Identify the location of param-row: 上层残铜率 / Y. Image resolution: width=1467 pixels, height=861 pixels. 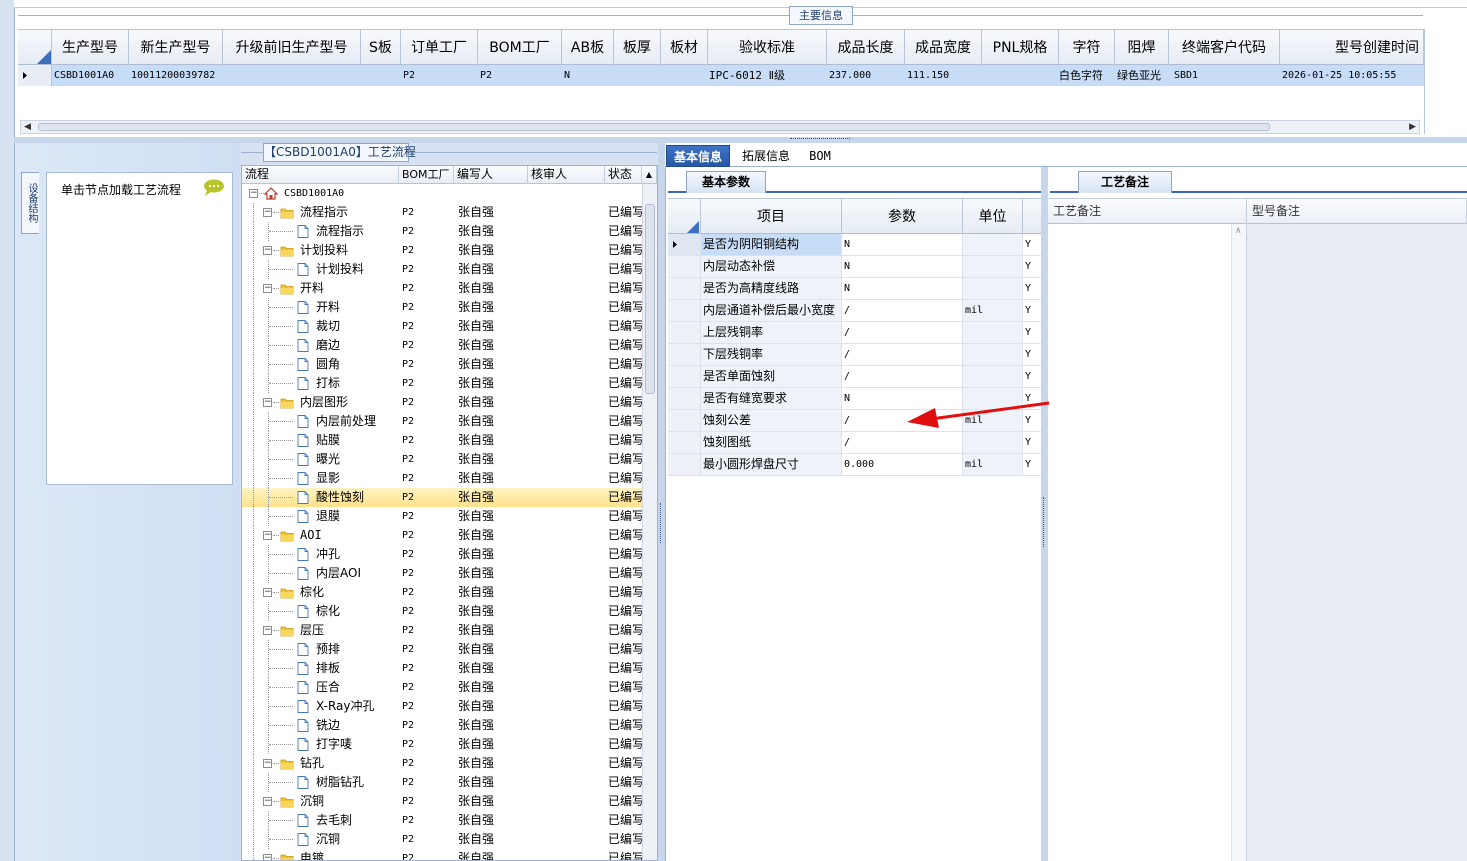
(855, 333).